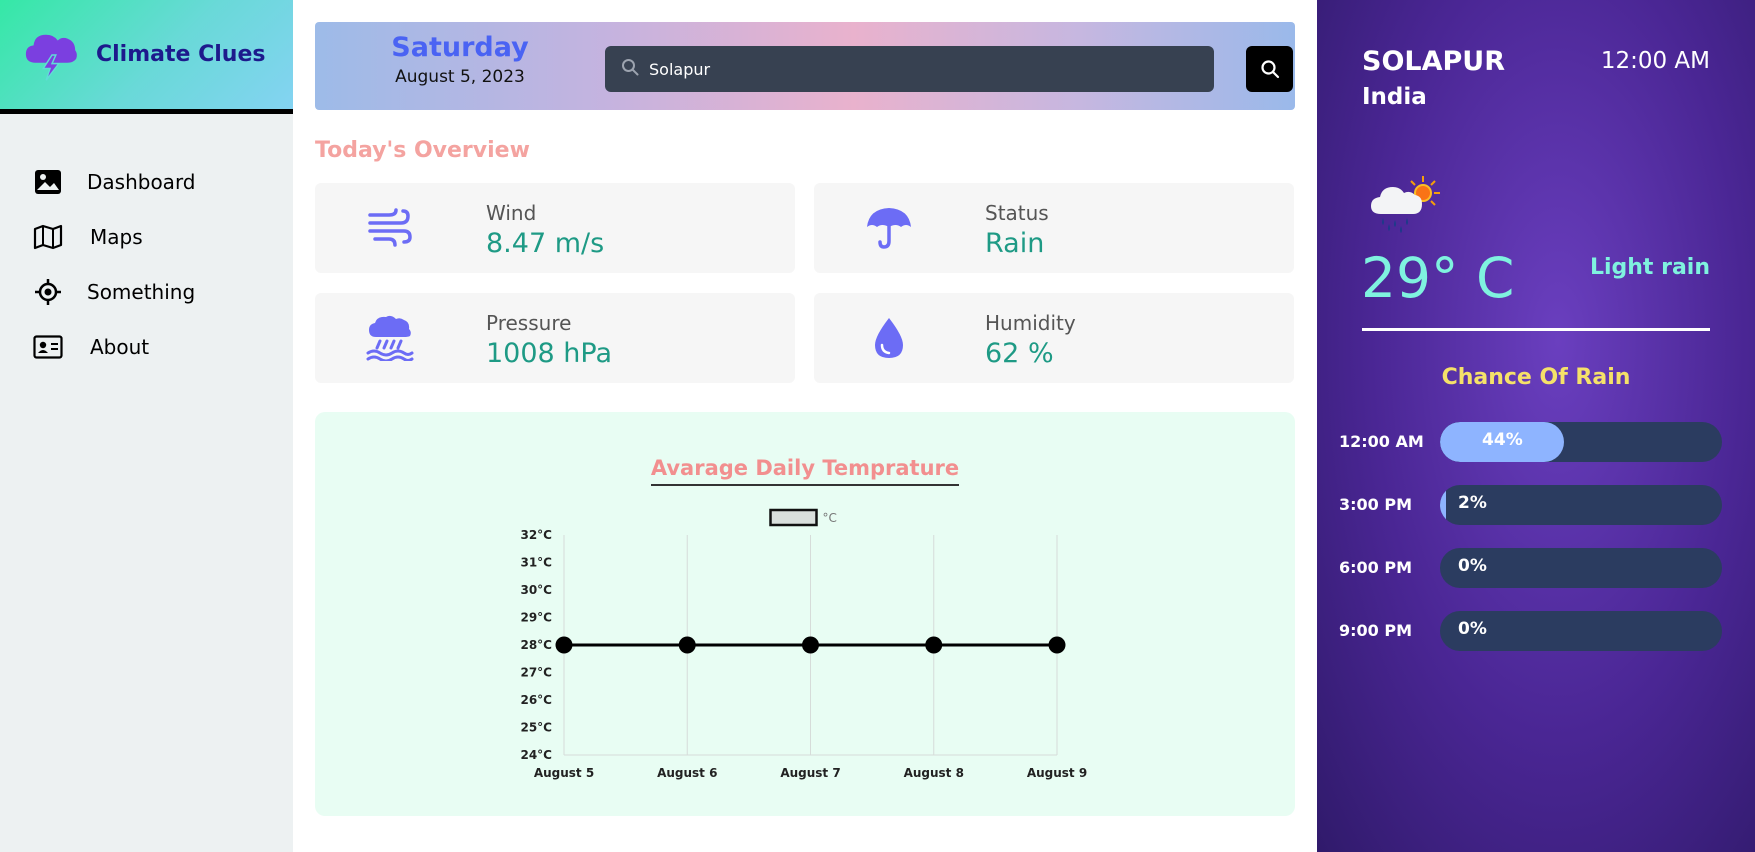  Describe the element at coordinates (564, 773) in the screenshot. I see `chart-x-tick-label: August 5` at that location.